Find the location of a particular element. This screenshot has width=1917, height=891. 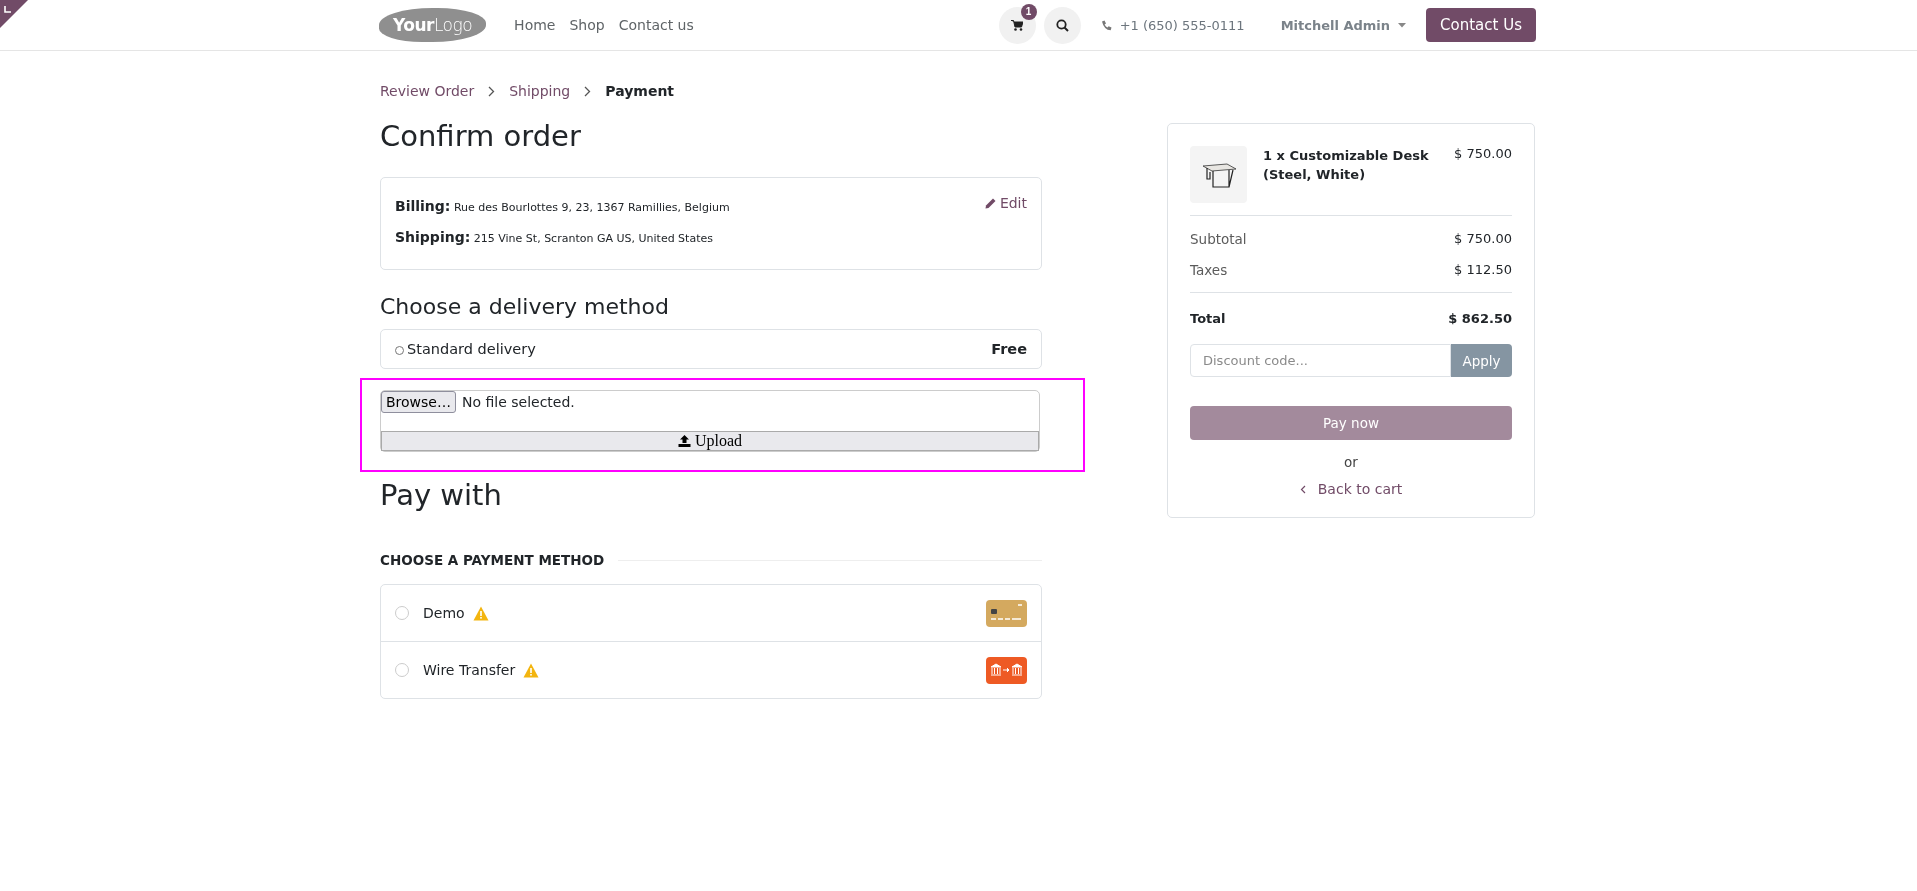

cart-button: 1 is located at coordinates (1017, 25).